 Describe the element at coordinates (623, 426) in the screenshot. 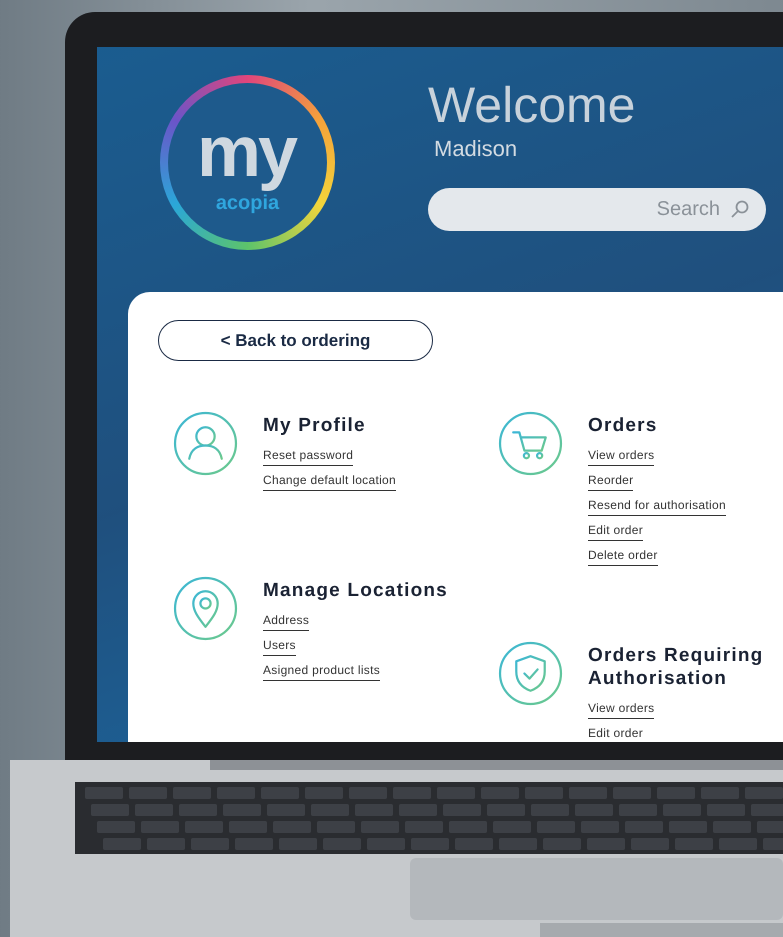

I see `section-title: Orders` at that location.